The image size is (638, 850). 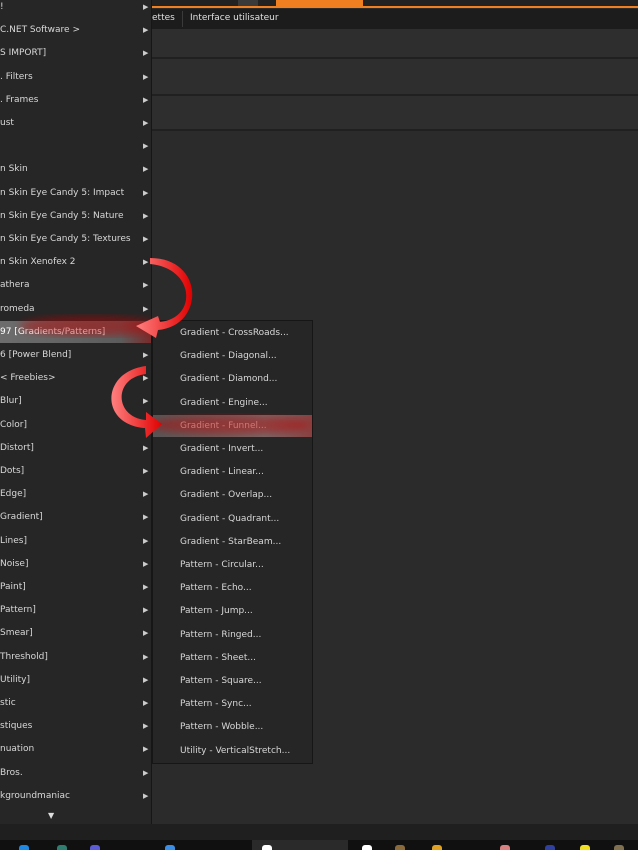 I want to click on annotation-arrows, so click(x=165, y=348).